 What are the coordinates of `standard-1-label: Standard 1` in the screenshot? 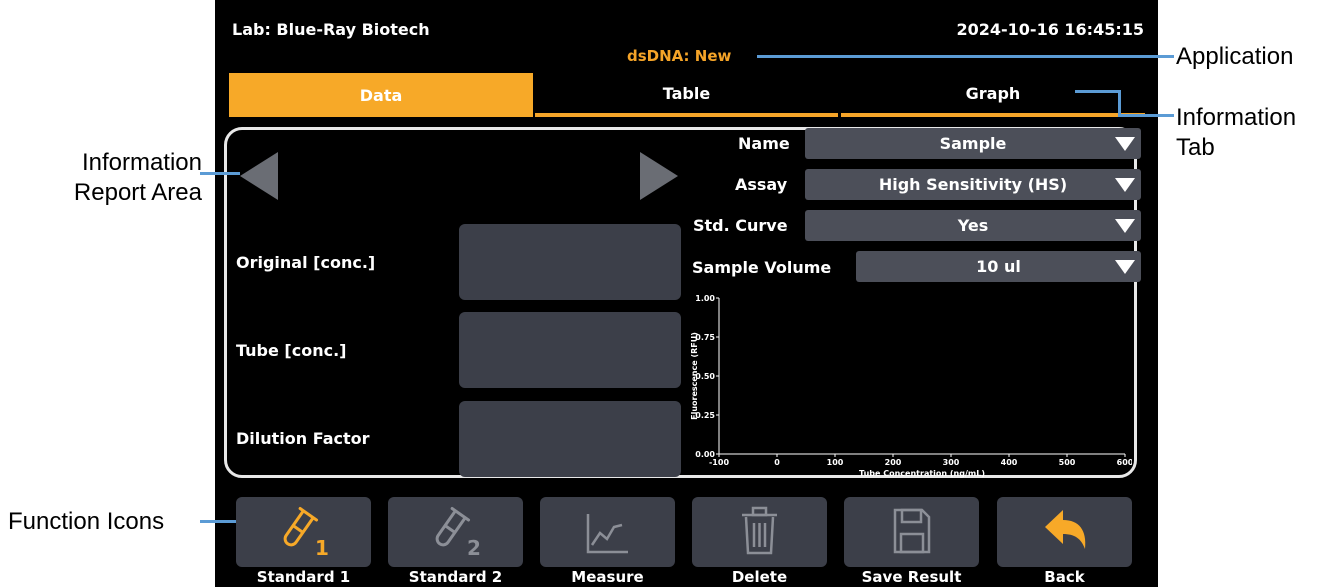 It's located at (303, 577).